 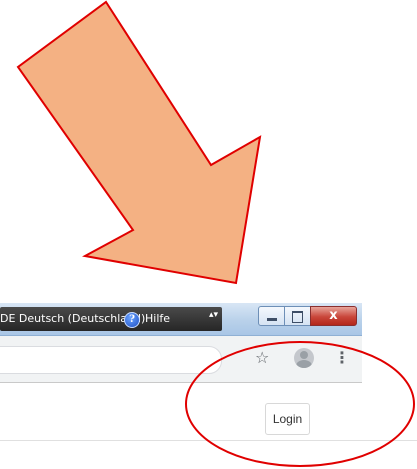 I want to click on minimize-button, so click(x=271, y=316).